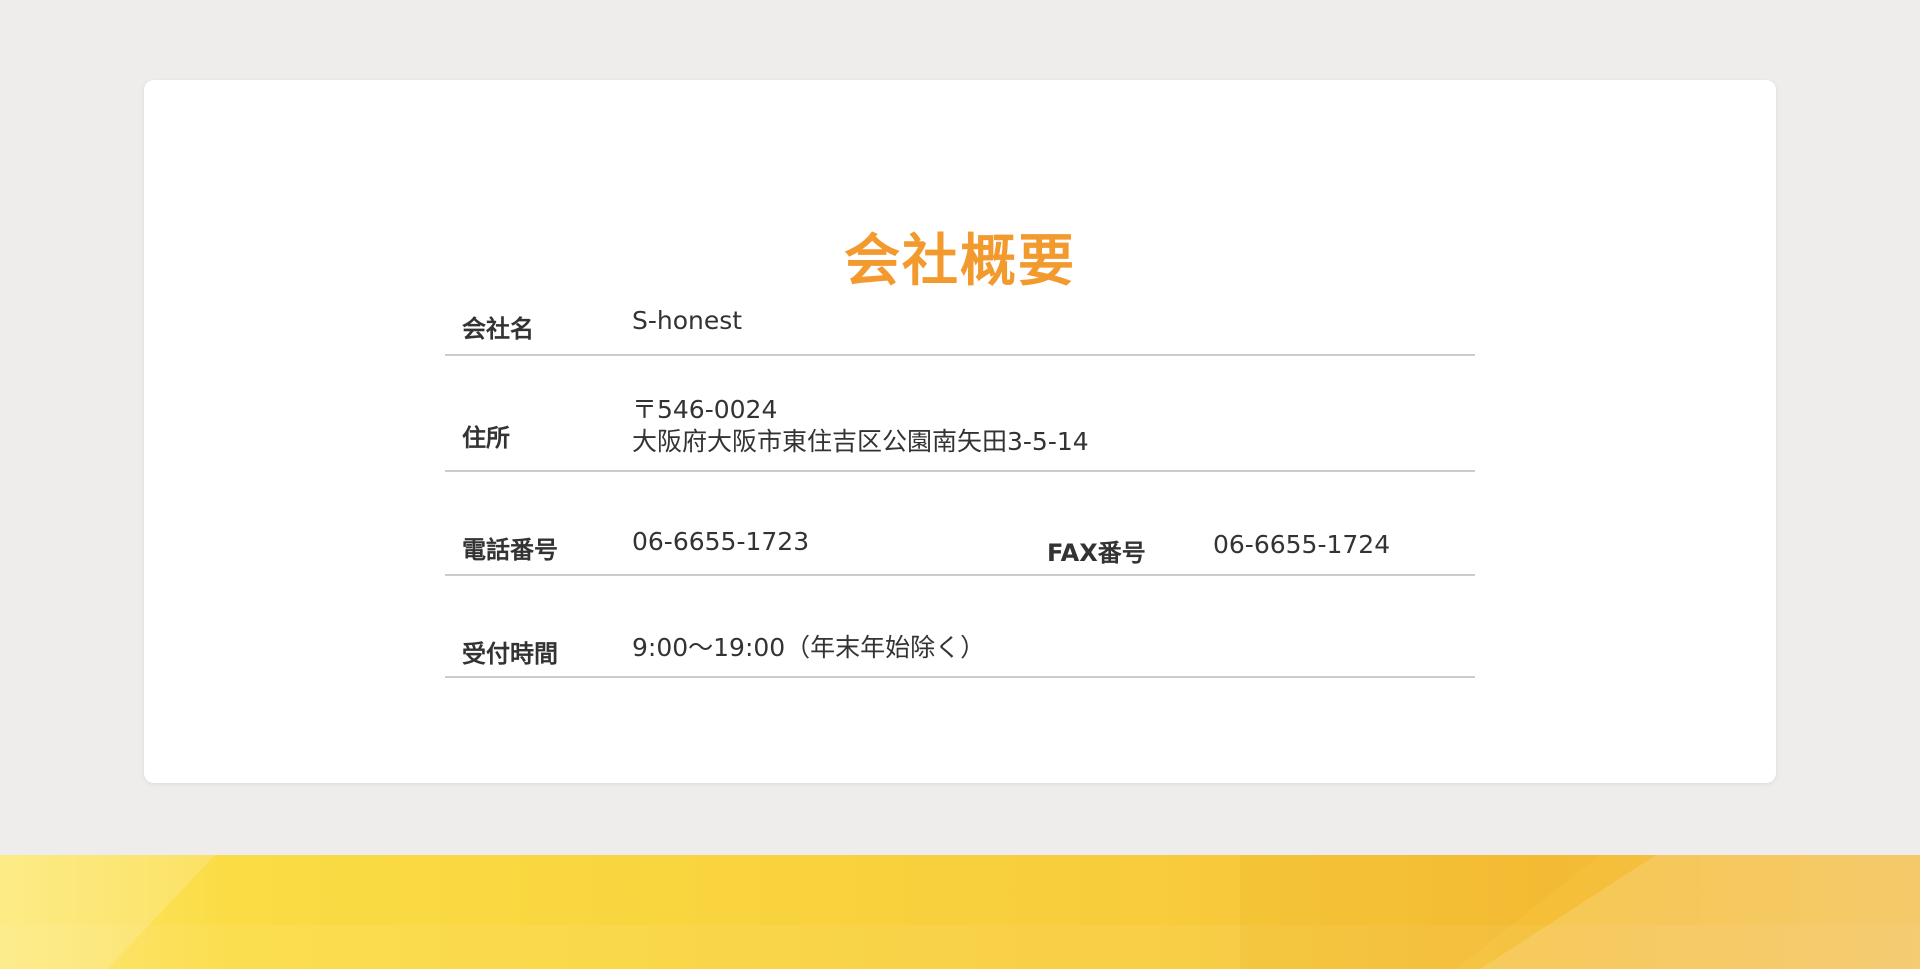 The height and width of the screenshot is (969, 1920). What do you see at coordinates (960, 261) in the screenshot?
I see `section-title: 会社概要` at bounding box center [960, 261].